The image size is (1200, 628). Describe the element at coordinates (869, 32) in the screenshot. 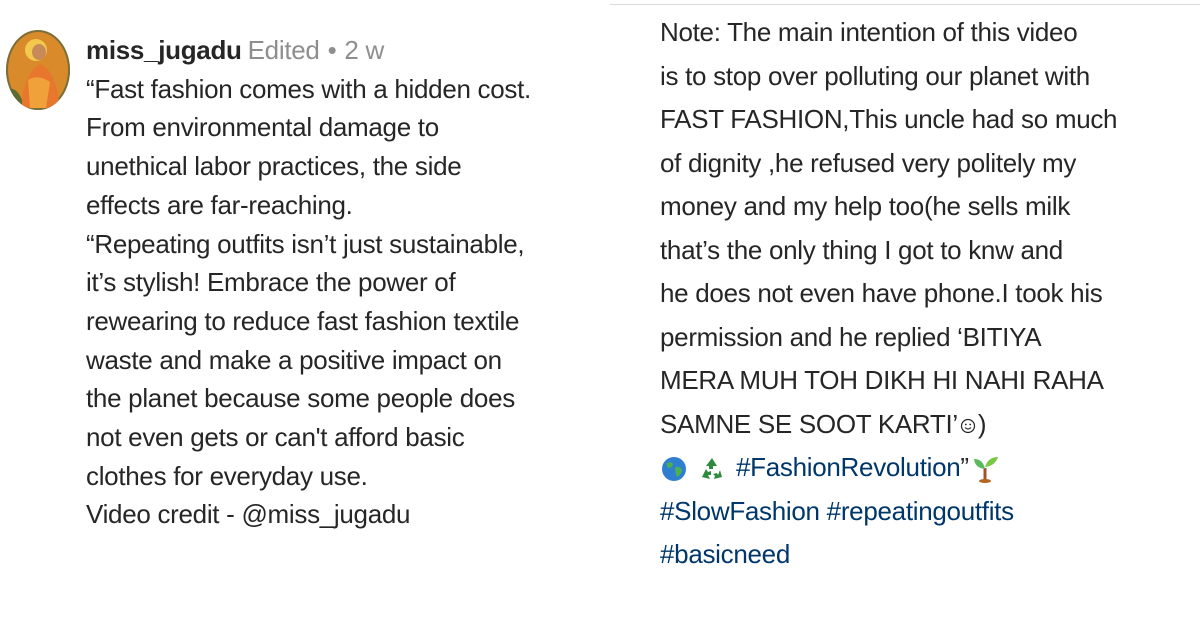

I see `caption-line: Note: The main intention of this video` at that location.